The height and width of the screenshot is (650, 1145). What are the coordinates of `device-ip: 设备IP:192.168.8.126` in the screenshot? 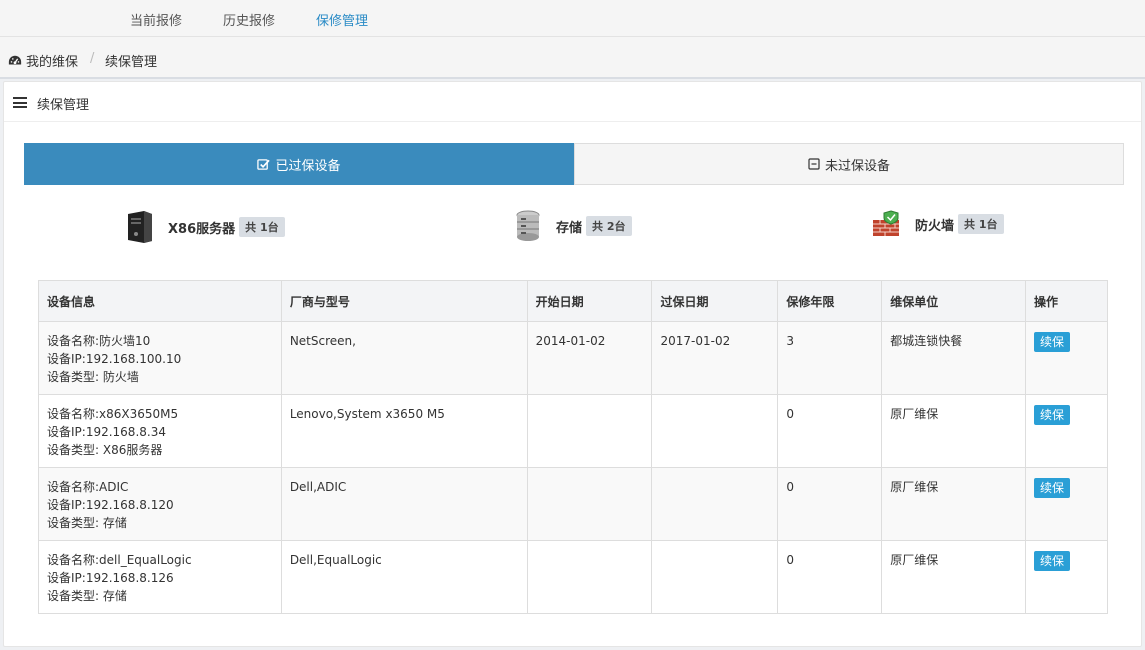 It's located at (110, 578).